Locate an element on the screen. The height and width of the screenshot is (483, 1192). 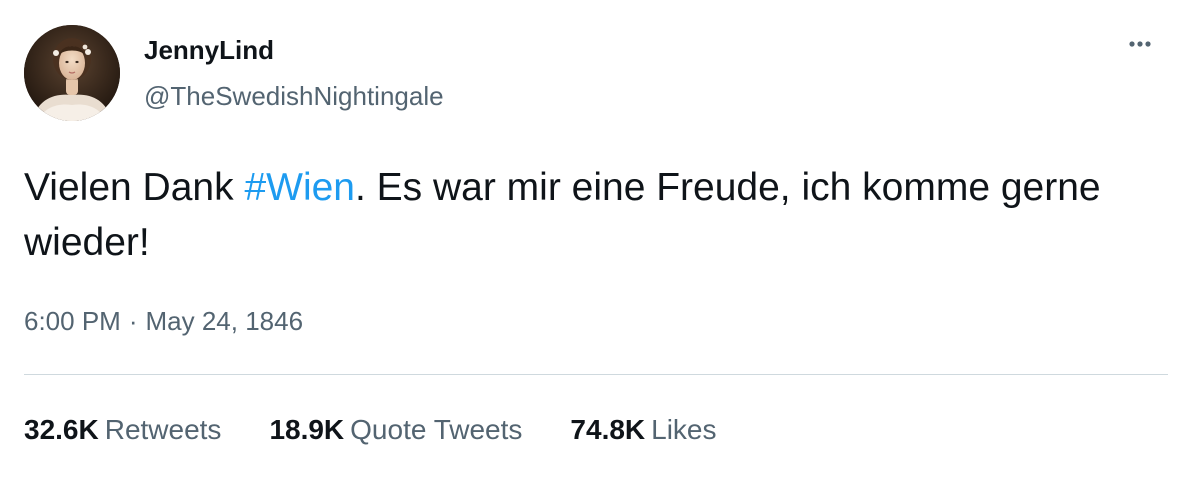
quote-tweets-stat: 18.9K Quote Tweets is located at coordinates (395, 430).